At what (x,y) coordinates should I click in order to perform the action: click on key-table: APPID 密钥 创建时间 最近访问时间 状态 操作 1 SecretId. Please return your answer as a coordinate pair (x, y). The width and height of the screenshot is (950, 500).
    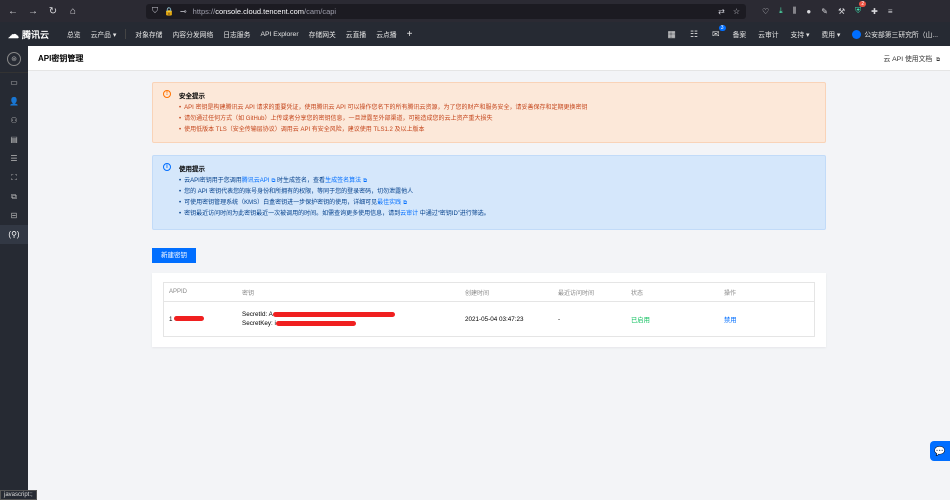
    Looking at the image, I should click on (489, 309).